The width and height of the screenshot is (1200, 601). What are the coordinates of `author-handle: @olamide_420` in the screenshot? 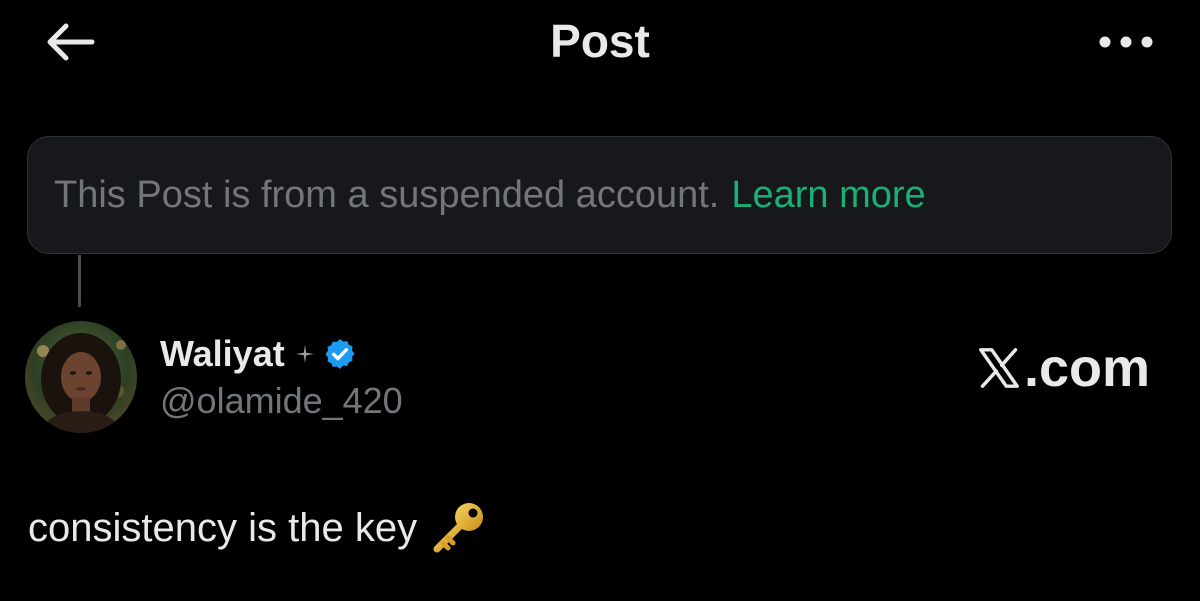 It's located at (281, 401).